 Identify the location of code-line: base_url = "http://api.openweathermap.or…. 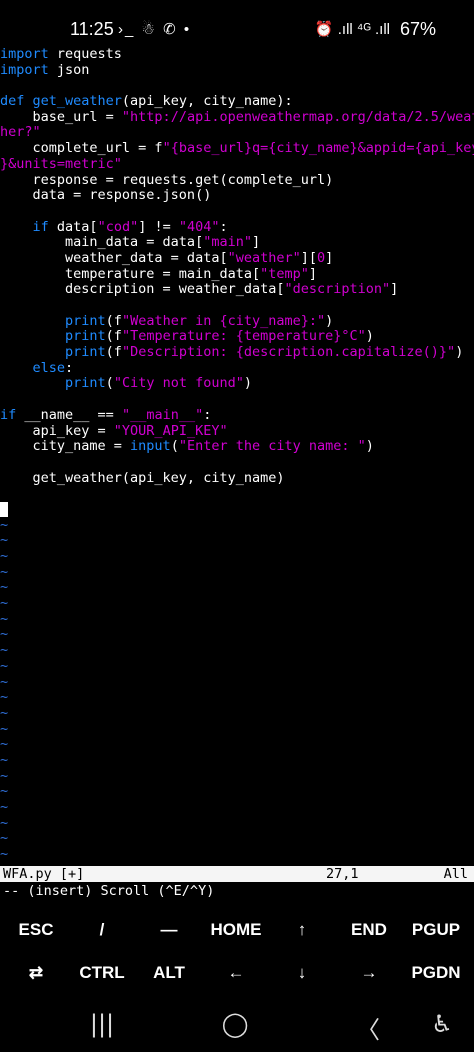
(237, 118).